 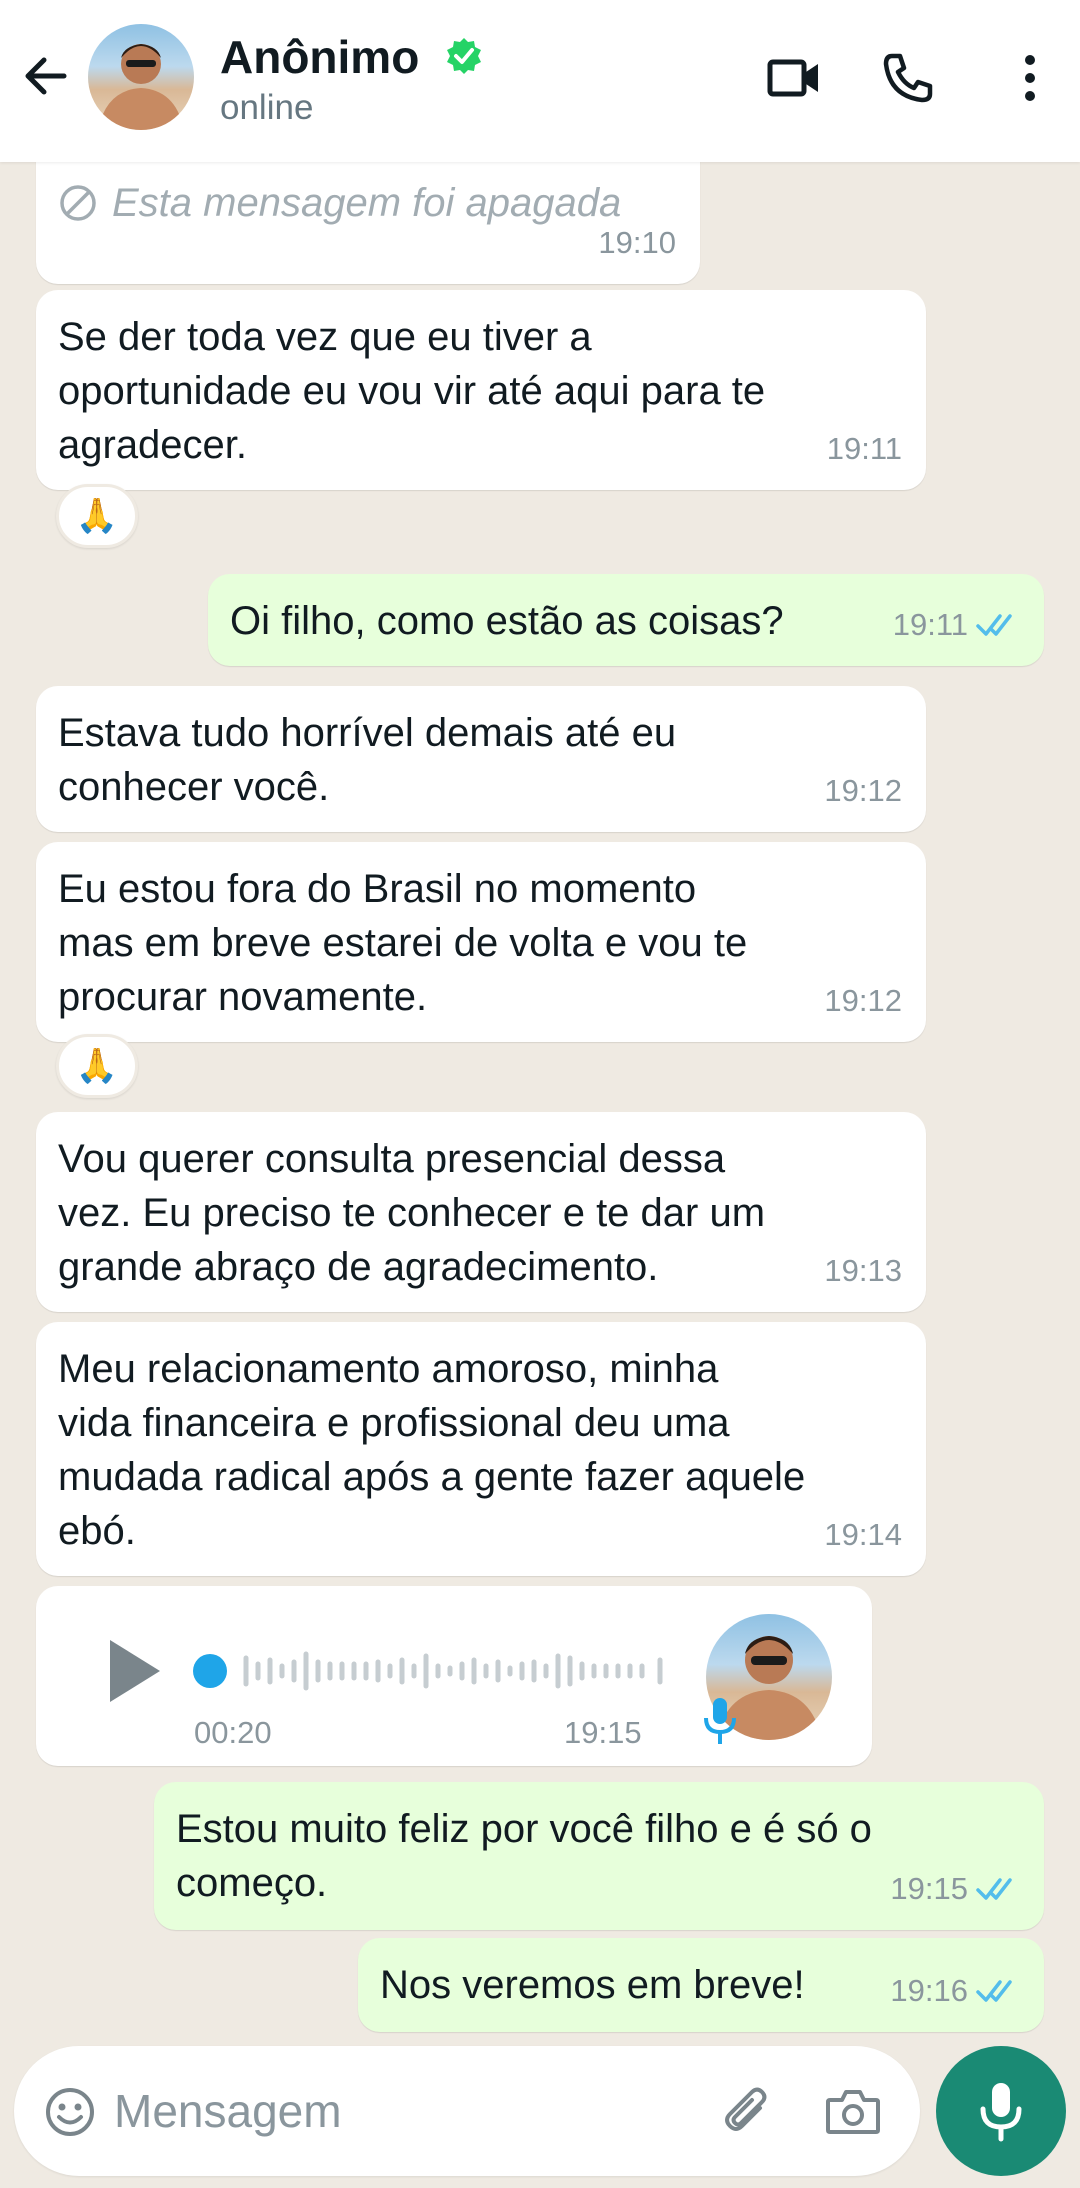 I want to click on message-text: Esta mensagem foi apagada, so click(x=367, y=203).